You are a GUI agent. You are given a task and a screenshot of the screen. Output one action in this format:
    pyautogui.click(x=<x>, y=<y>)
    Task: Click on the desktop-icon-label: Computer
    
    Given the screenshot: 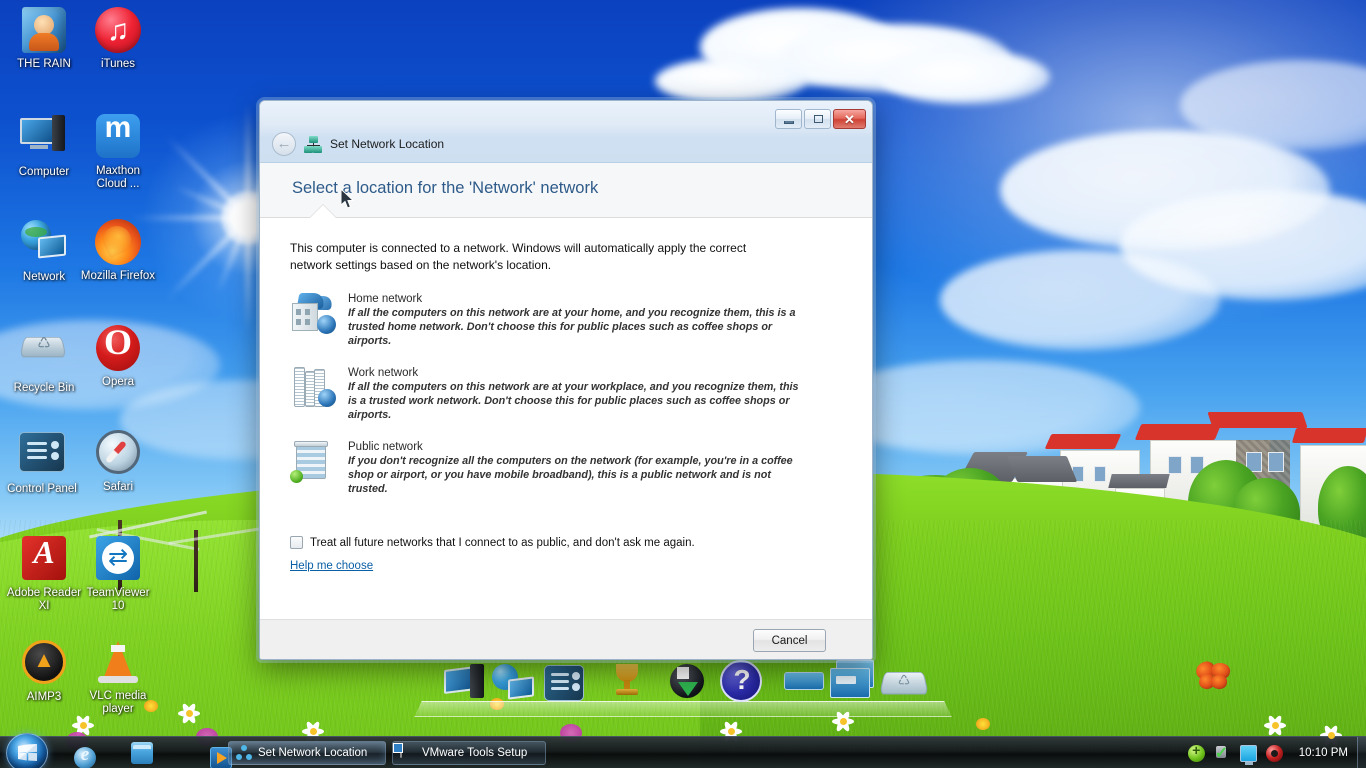 What is the action you would take?
    pyautogui.click(x=44, y=172)
    